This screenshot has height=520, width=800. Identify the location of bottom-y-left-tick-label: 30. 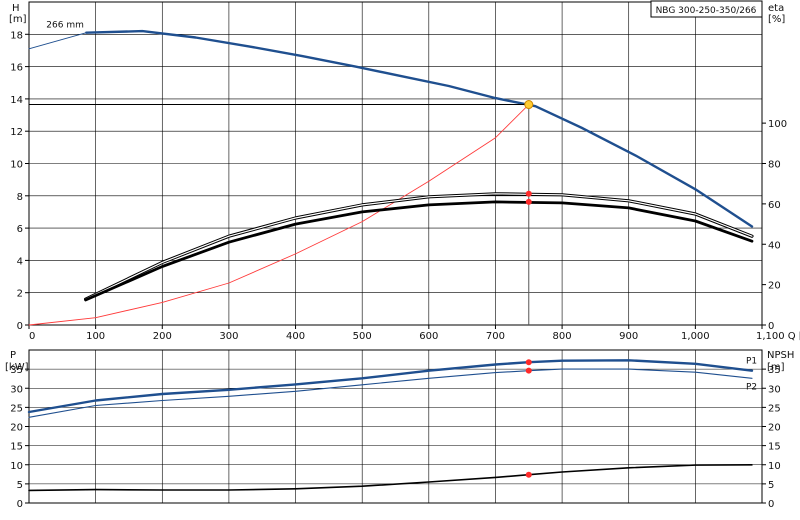
(16, 389).